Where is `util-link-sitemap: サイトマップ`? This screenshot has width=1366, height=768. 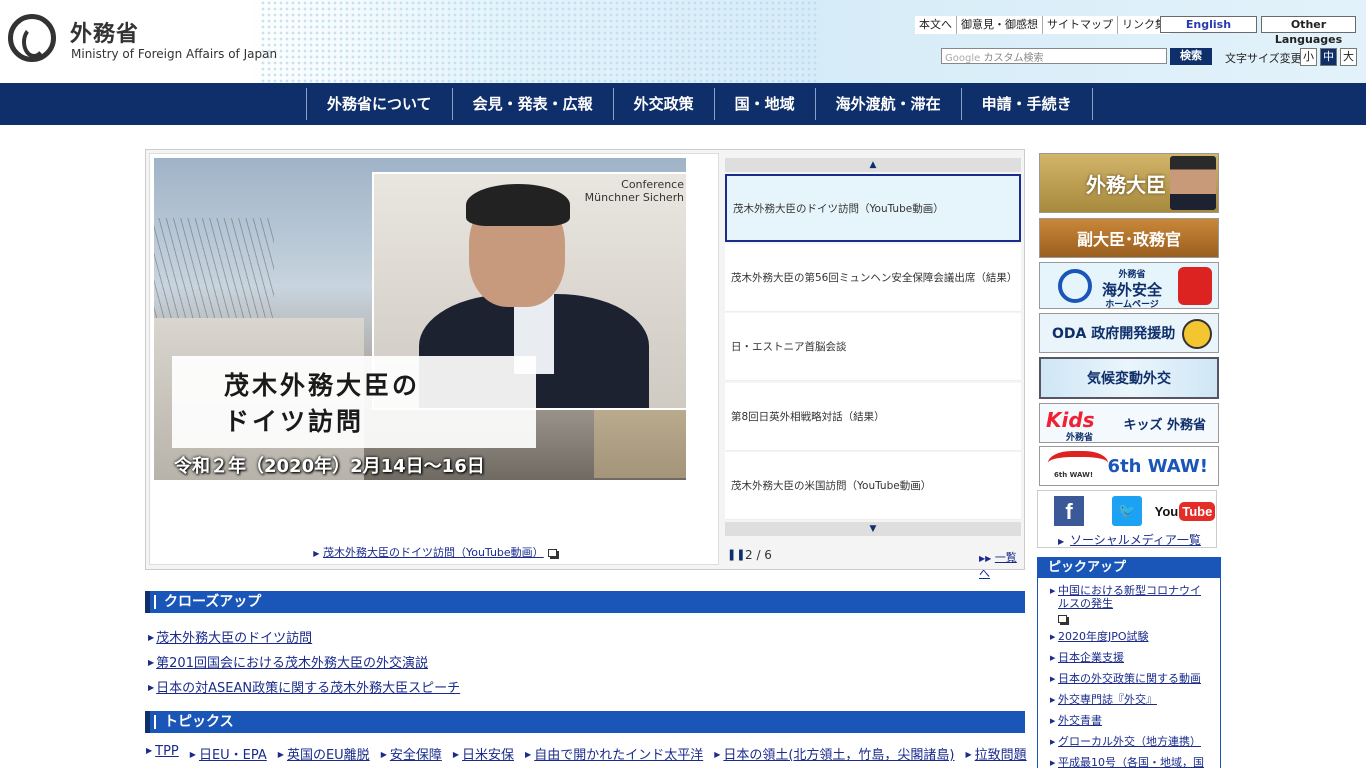 util-link-sitemap: サイトマップ is located at coordinates (1080, 25).